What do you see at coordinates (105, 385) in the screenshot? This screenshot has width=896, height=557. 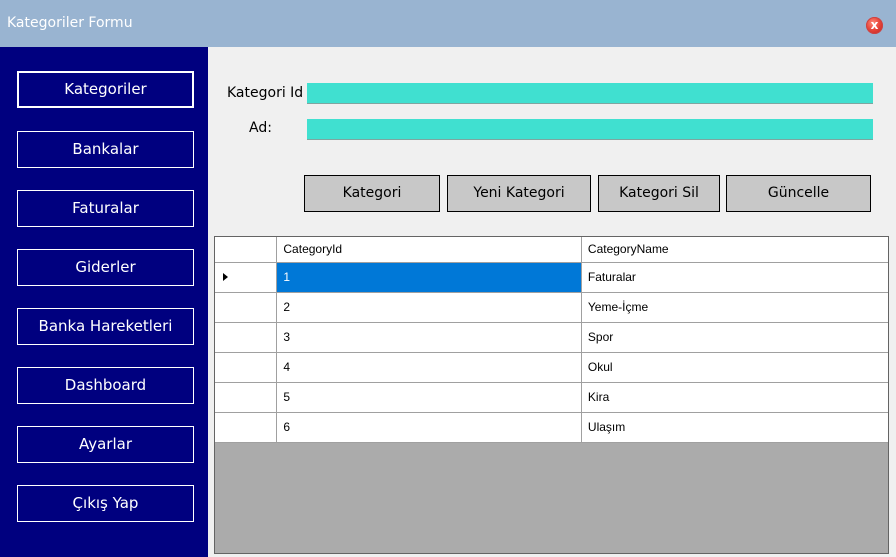 I see `sidebar-item-dashboard: Dashboard` at bounding box center [105, 385].